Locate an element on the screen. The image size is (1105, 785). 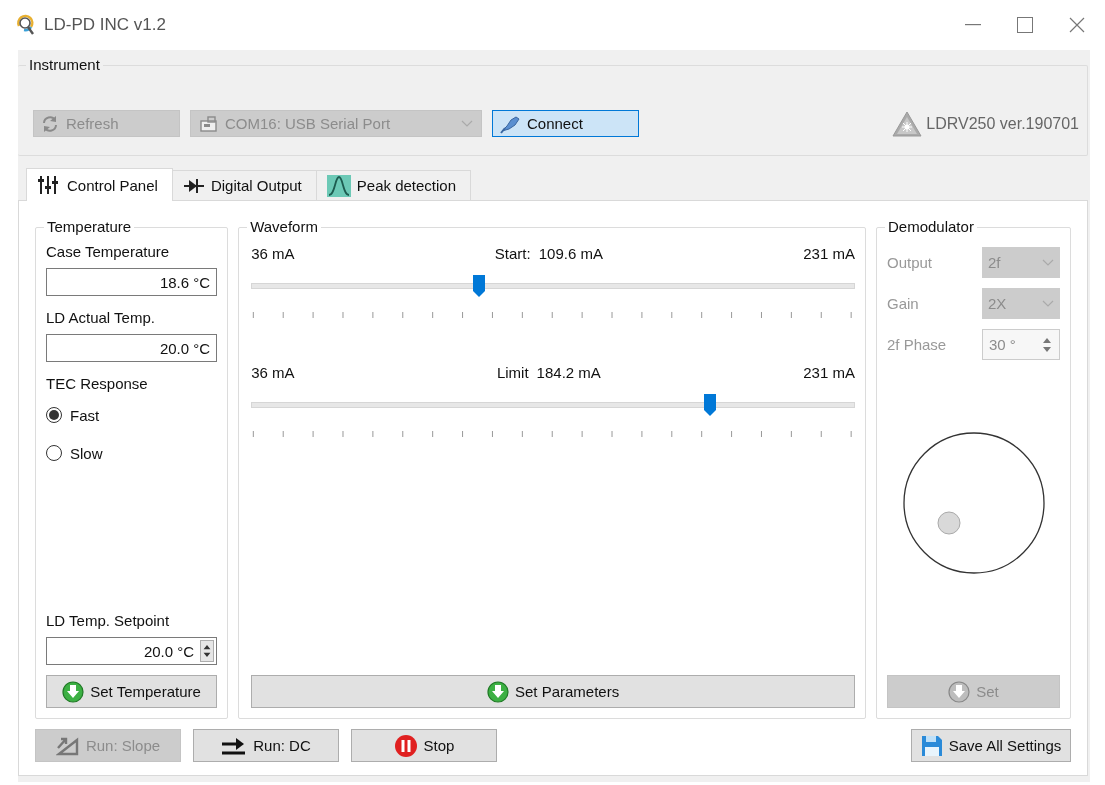
radio-label: Slow is located at coordinates (86, 453).